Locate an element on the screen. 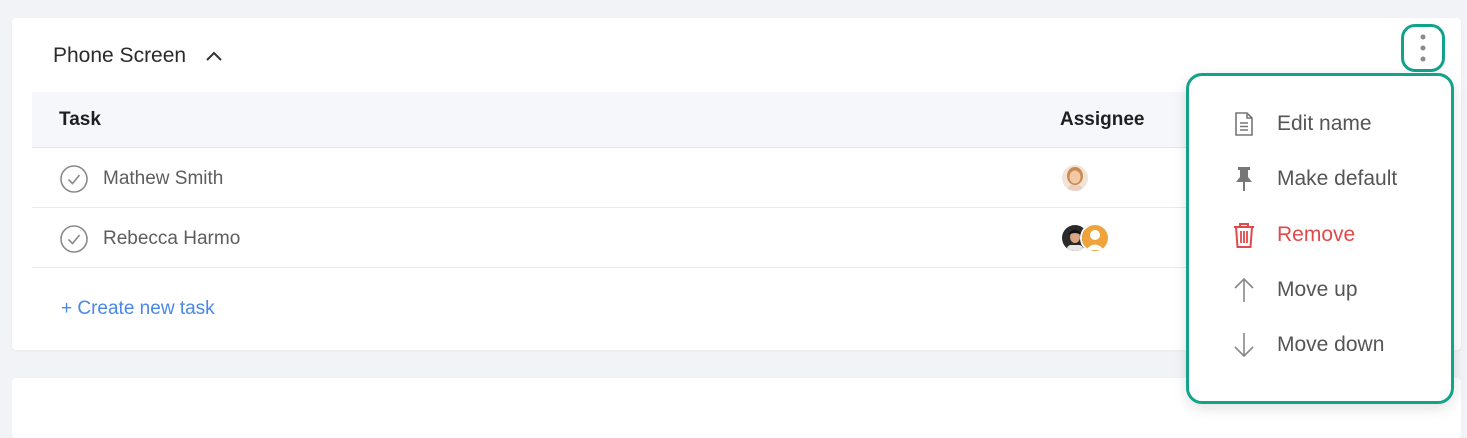 The height and width of the screenshot is (438, 1467). create-new-task-link: + Create new task is located at coordinates (138, 309).